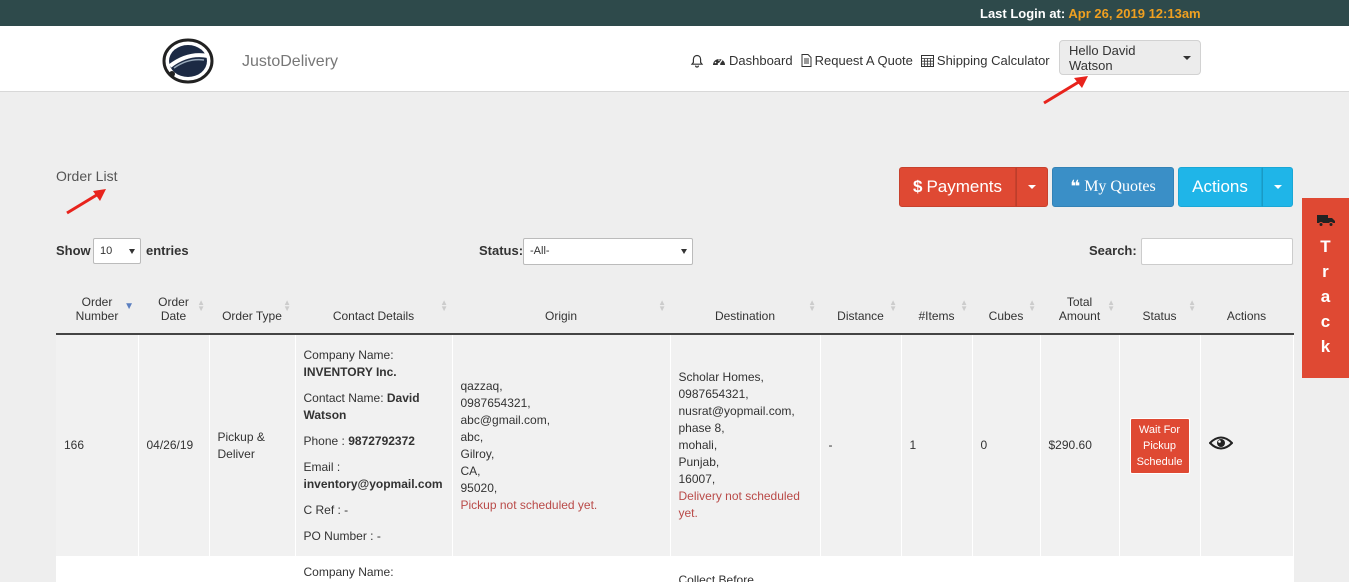  What do you see at coordinates (117, 251) in the screenshot?
I see `entries-select: 10` at bounding box center [117, 251].